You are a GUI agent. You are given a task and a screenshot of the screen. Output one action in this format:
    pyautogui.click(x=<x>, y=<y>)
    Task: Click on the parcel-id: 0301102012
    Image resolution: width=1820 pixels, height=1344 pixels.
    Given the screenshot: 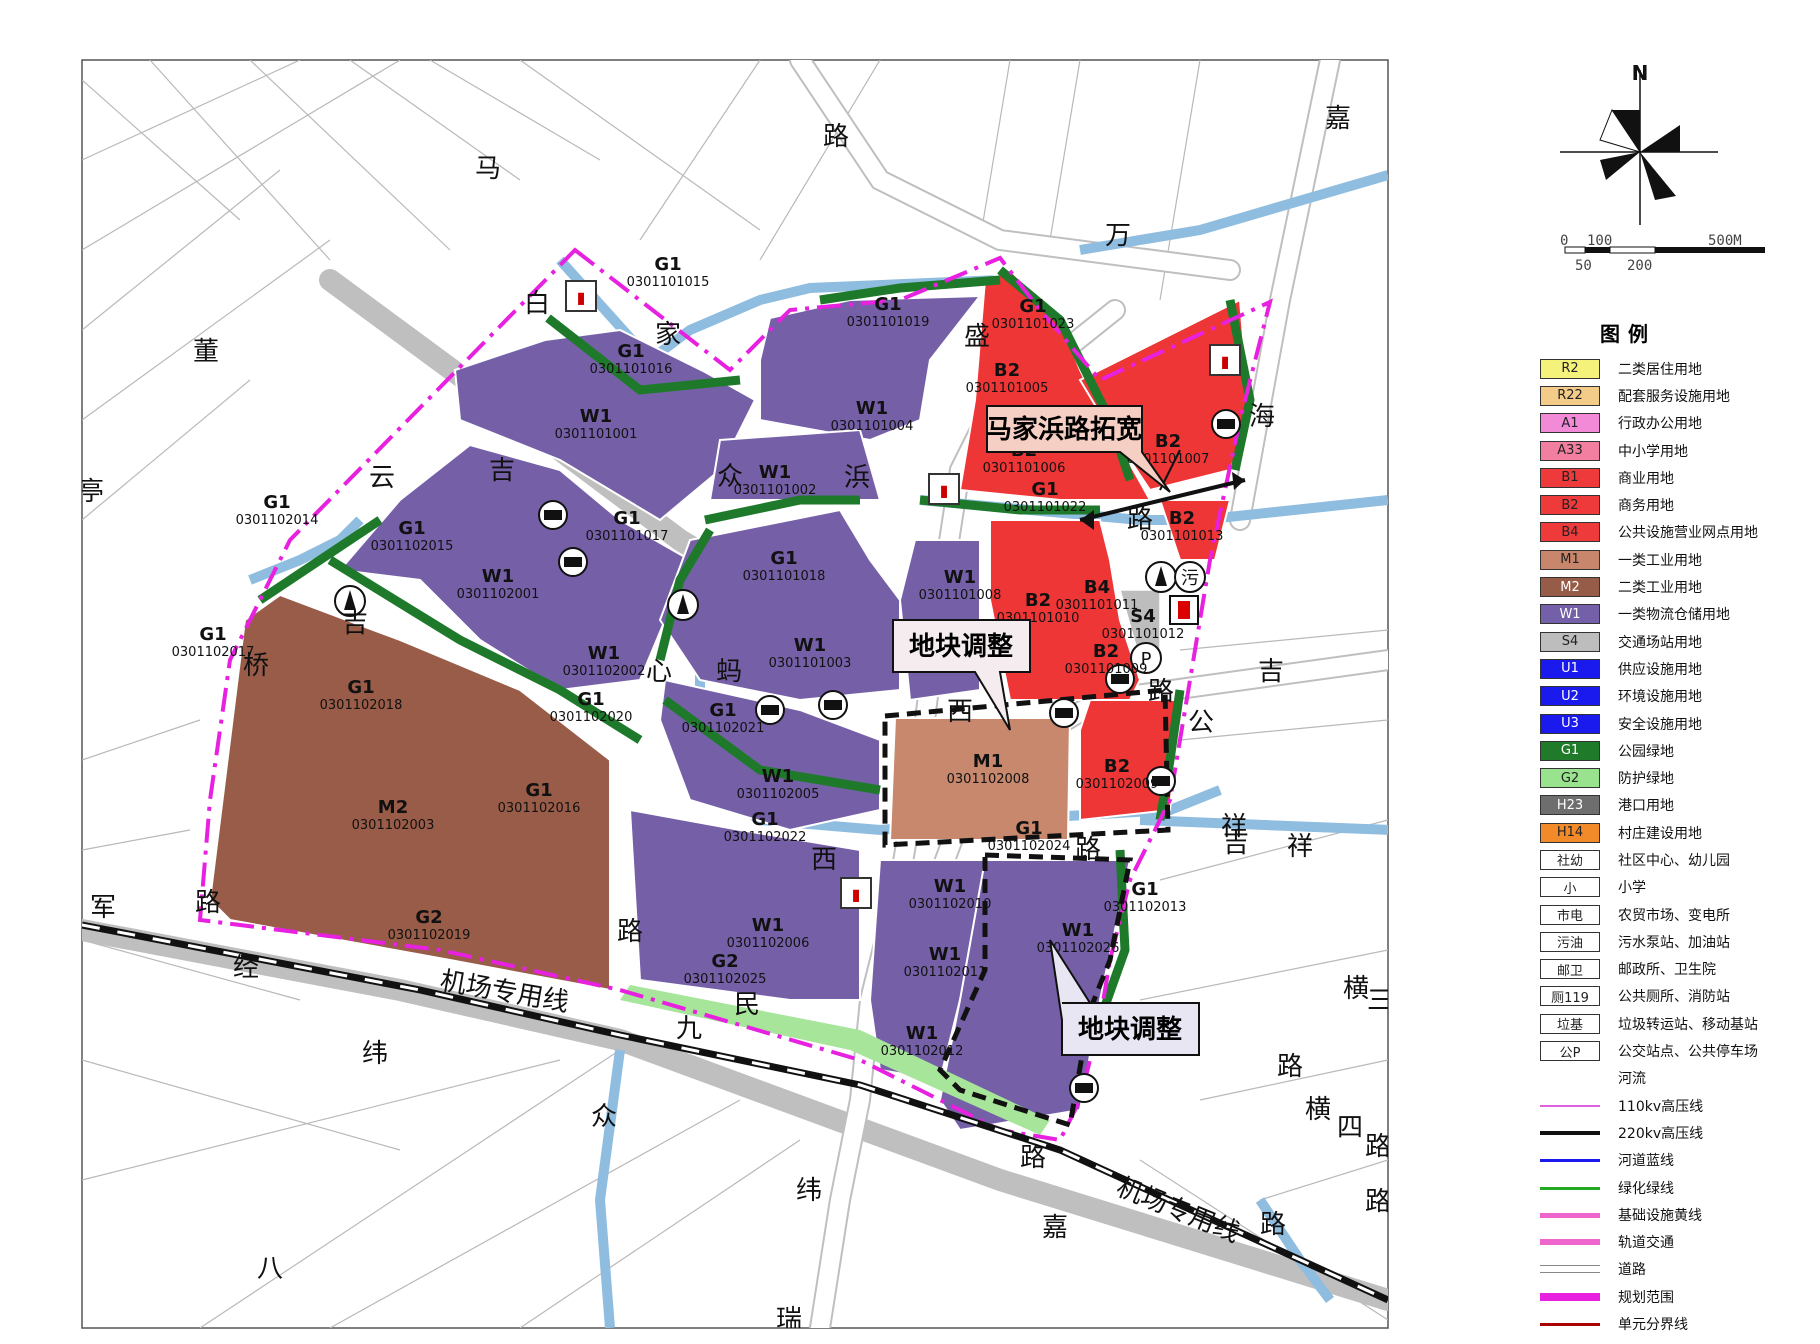 What is the action you would take?
    pyautogui.click(x=922, y=1051)
    